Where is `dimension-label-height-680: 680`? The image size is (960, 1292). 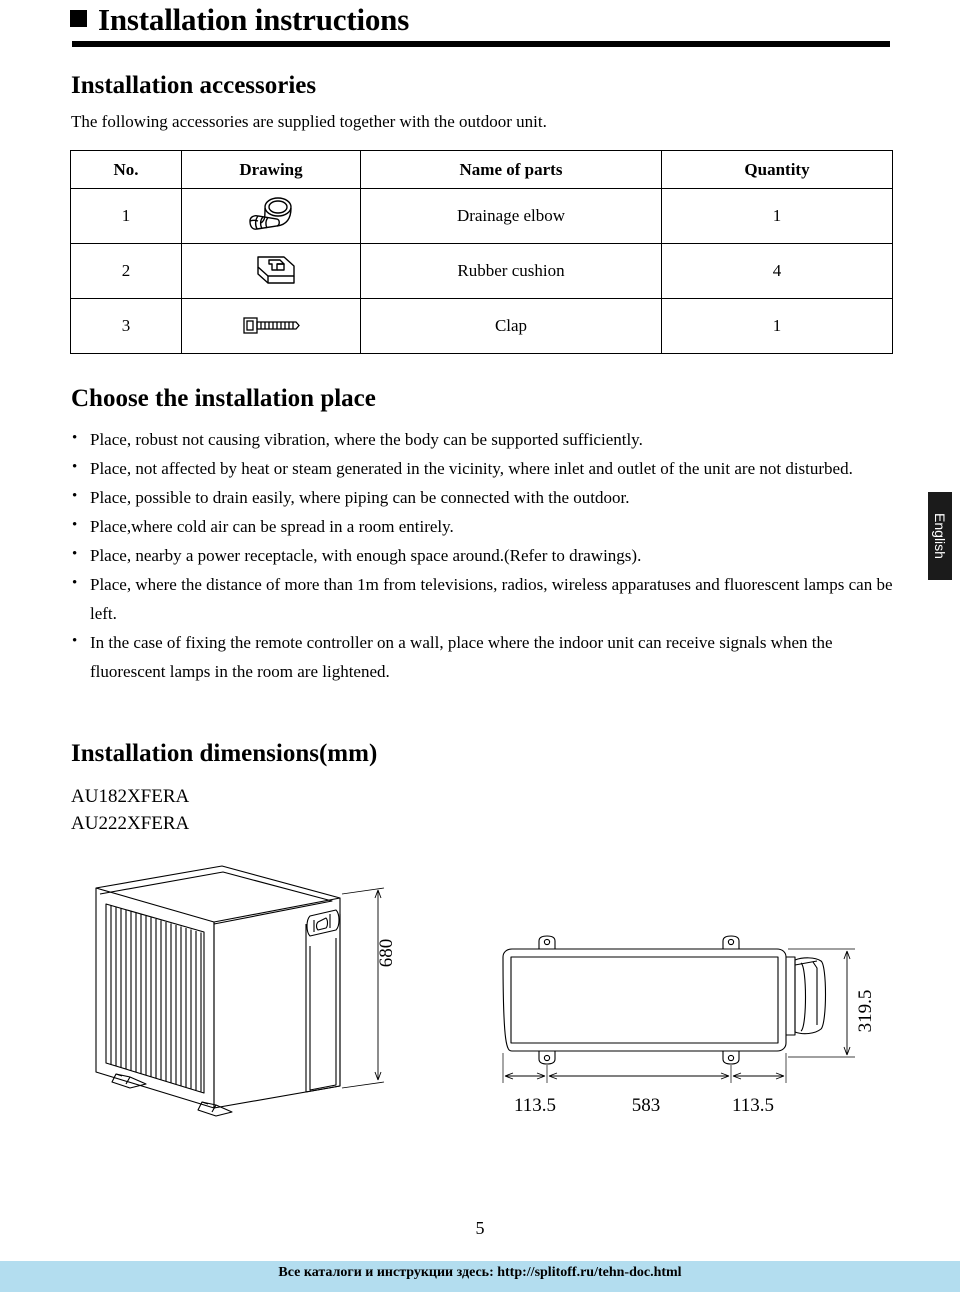 dimension-label-height-680: 680 is located at coordinates (386, 953).